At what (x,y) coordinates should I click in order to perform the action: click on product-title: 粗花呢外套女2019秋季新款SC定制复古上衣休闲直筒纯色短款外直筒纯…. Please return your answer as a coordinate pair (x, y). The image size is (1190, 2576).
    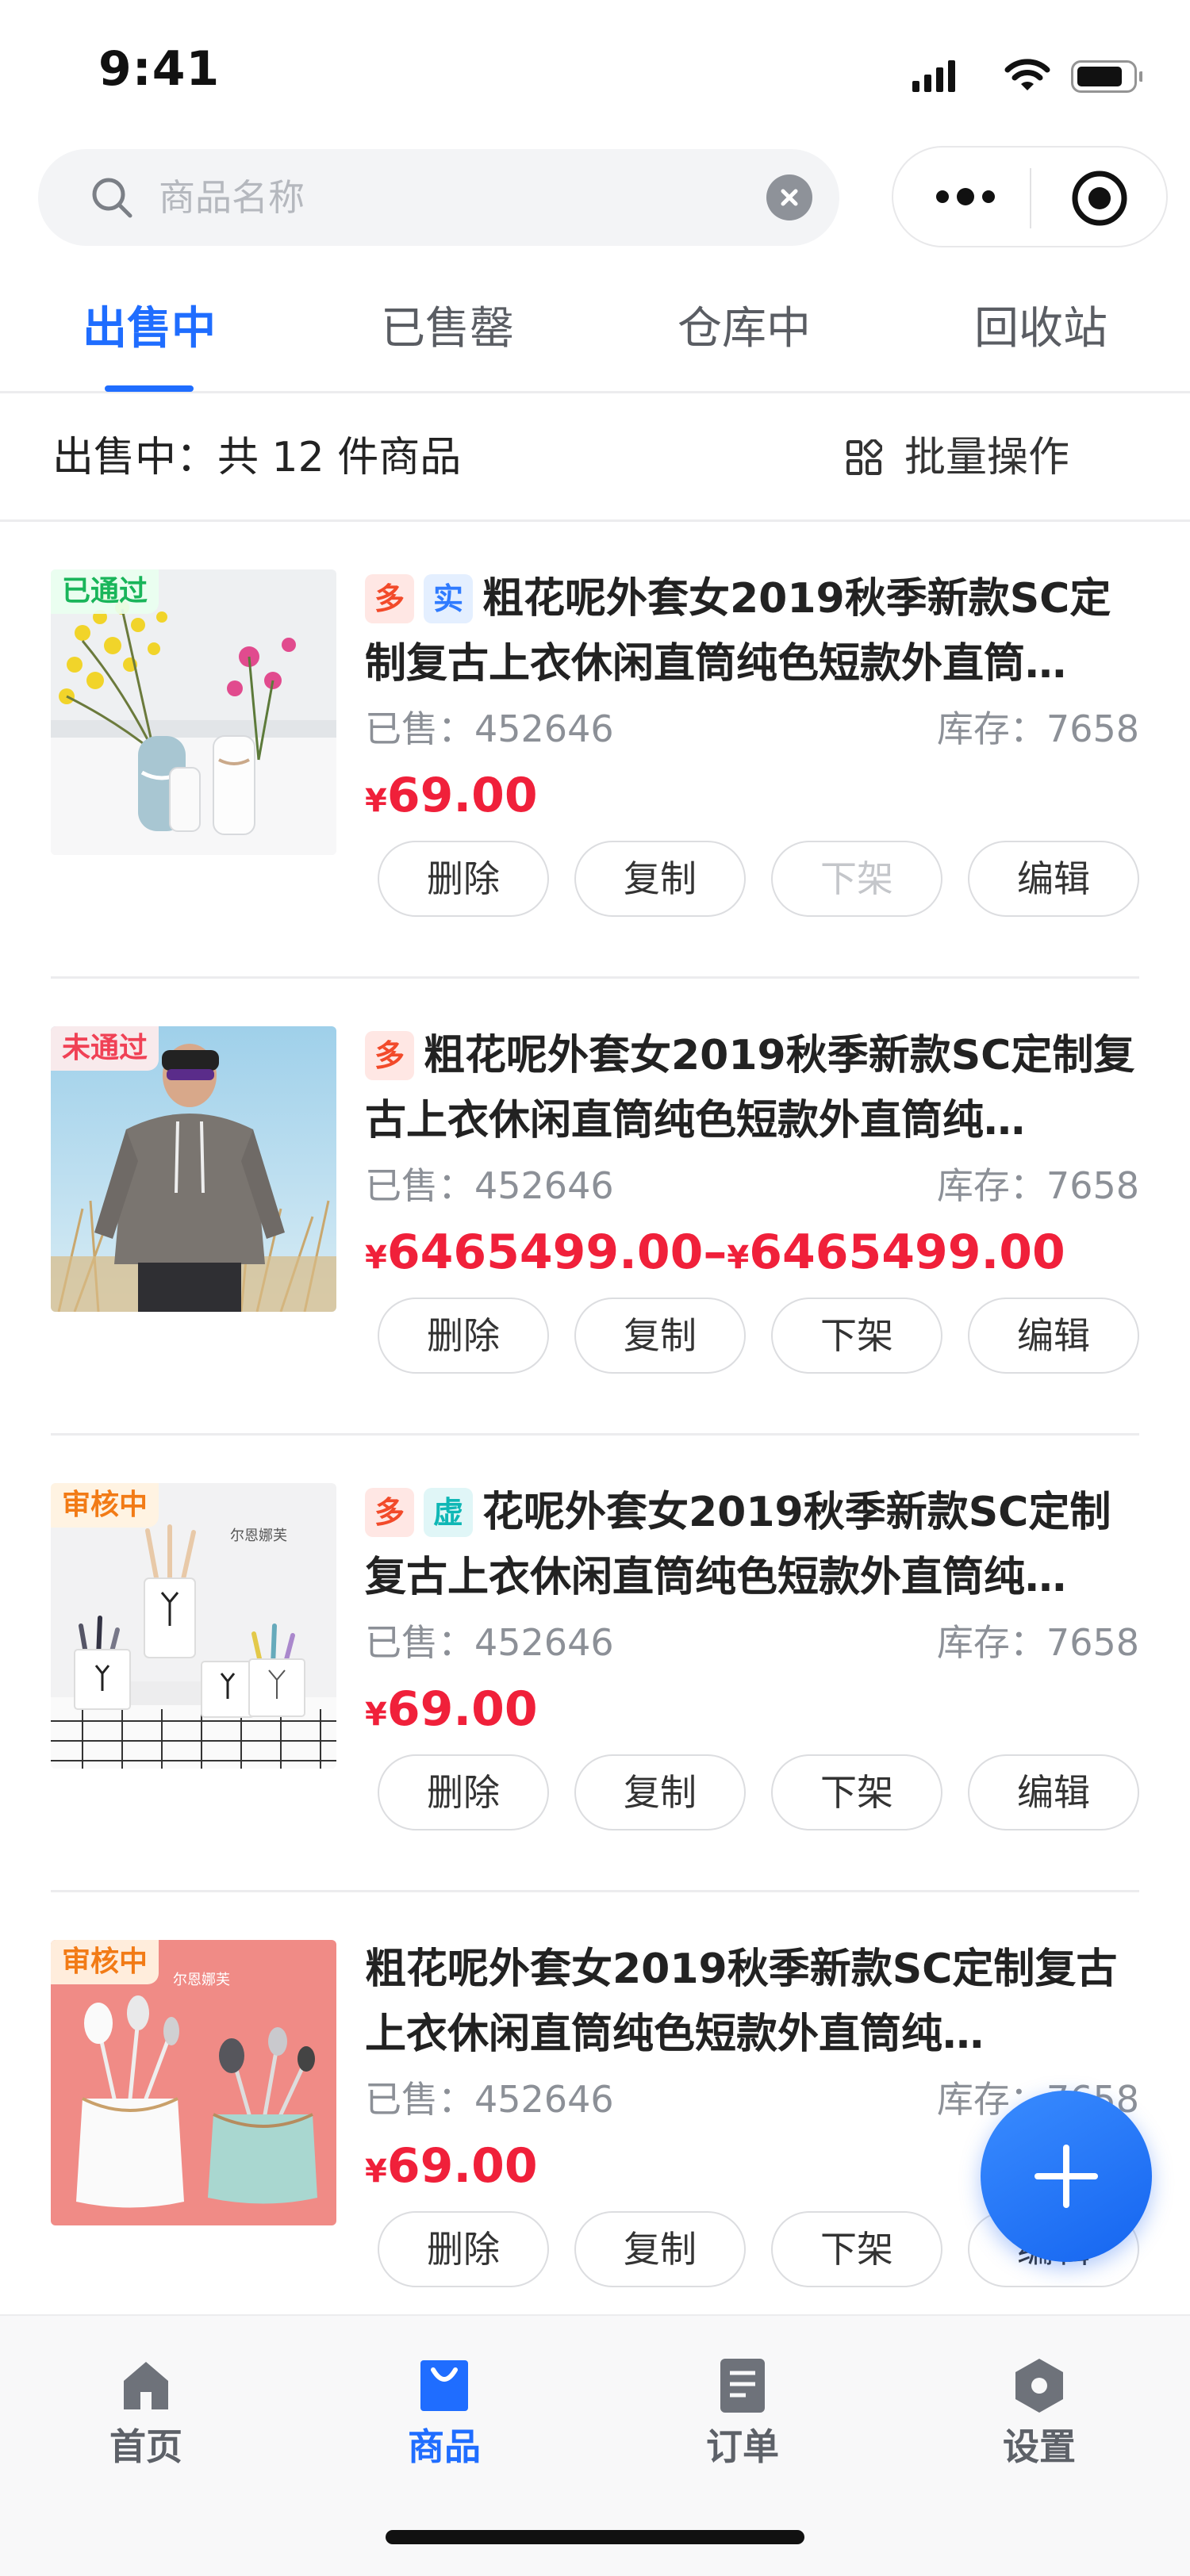
    Looking at the image, I should click on (752, 2002).